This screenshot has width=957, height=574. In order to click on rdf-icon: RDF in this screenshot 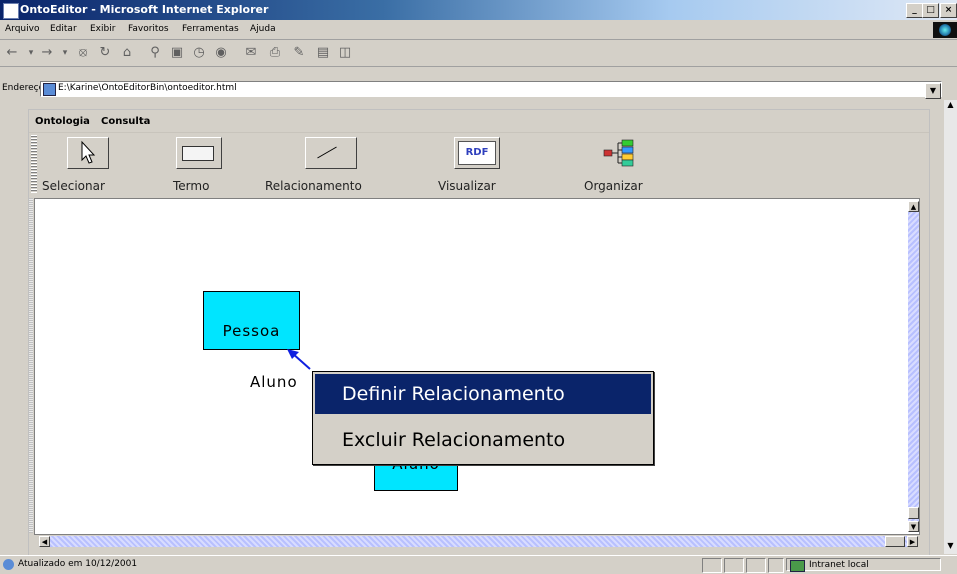, I will do `click(477, 153)`.